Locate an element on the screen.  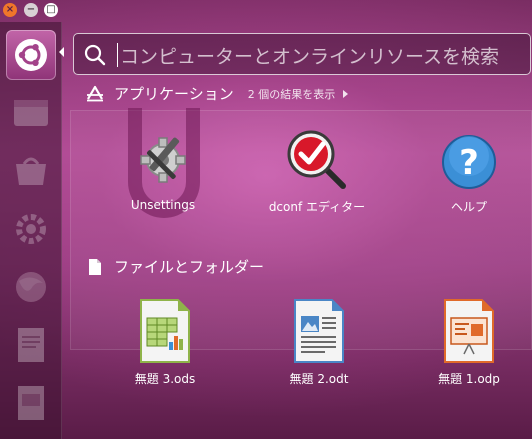
launcher-item-settings is located at coordinates (31, 229).